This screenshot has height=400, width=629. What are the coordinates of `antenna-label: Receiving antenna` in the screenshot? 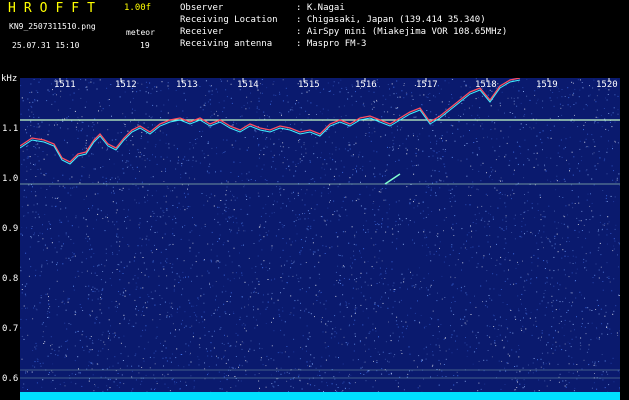 It's located at (226, 44).